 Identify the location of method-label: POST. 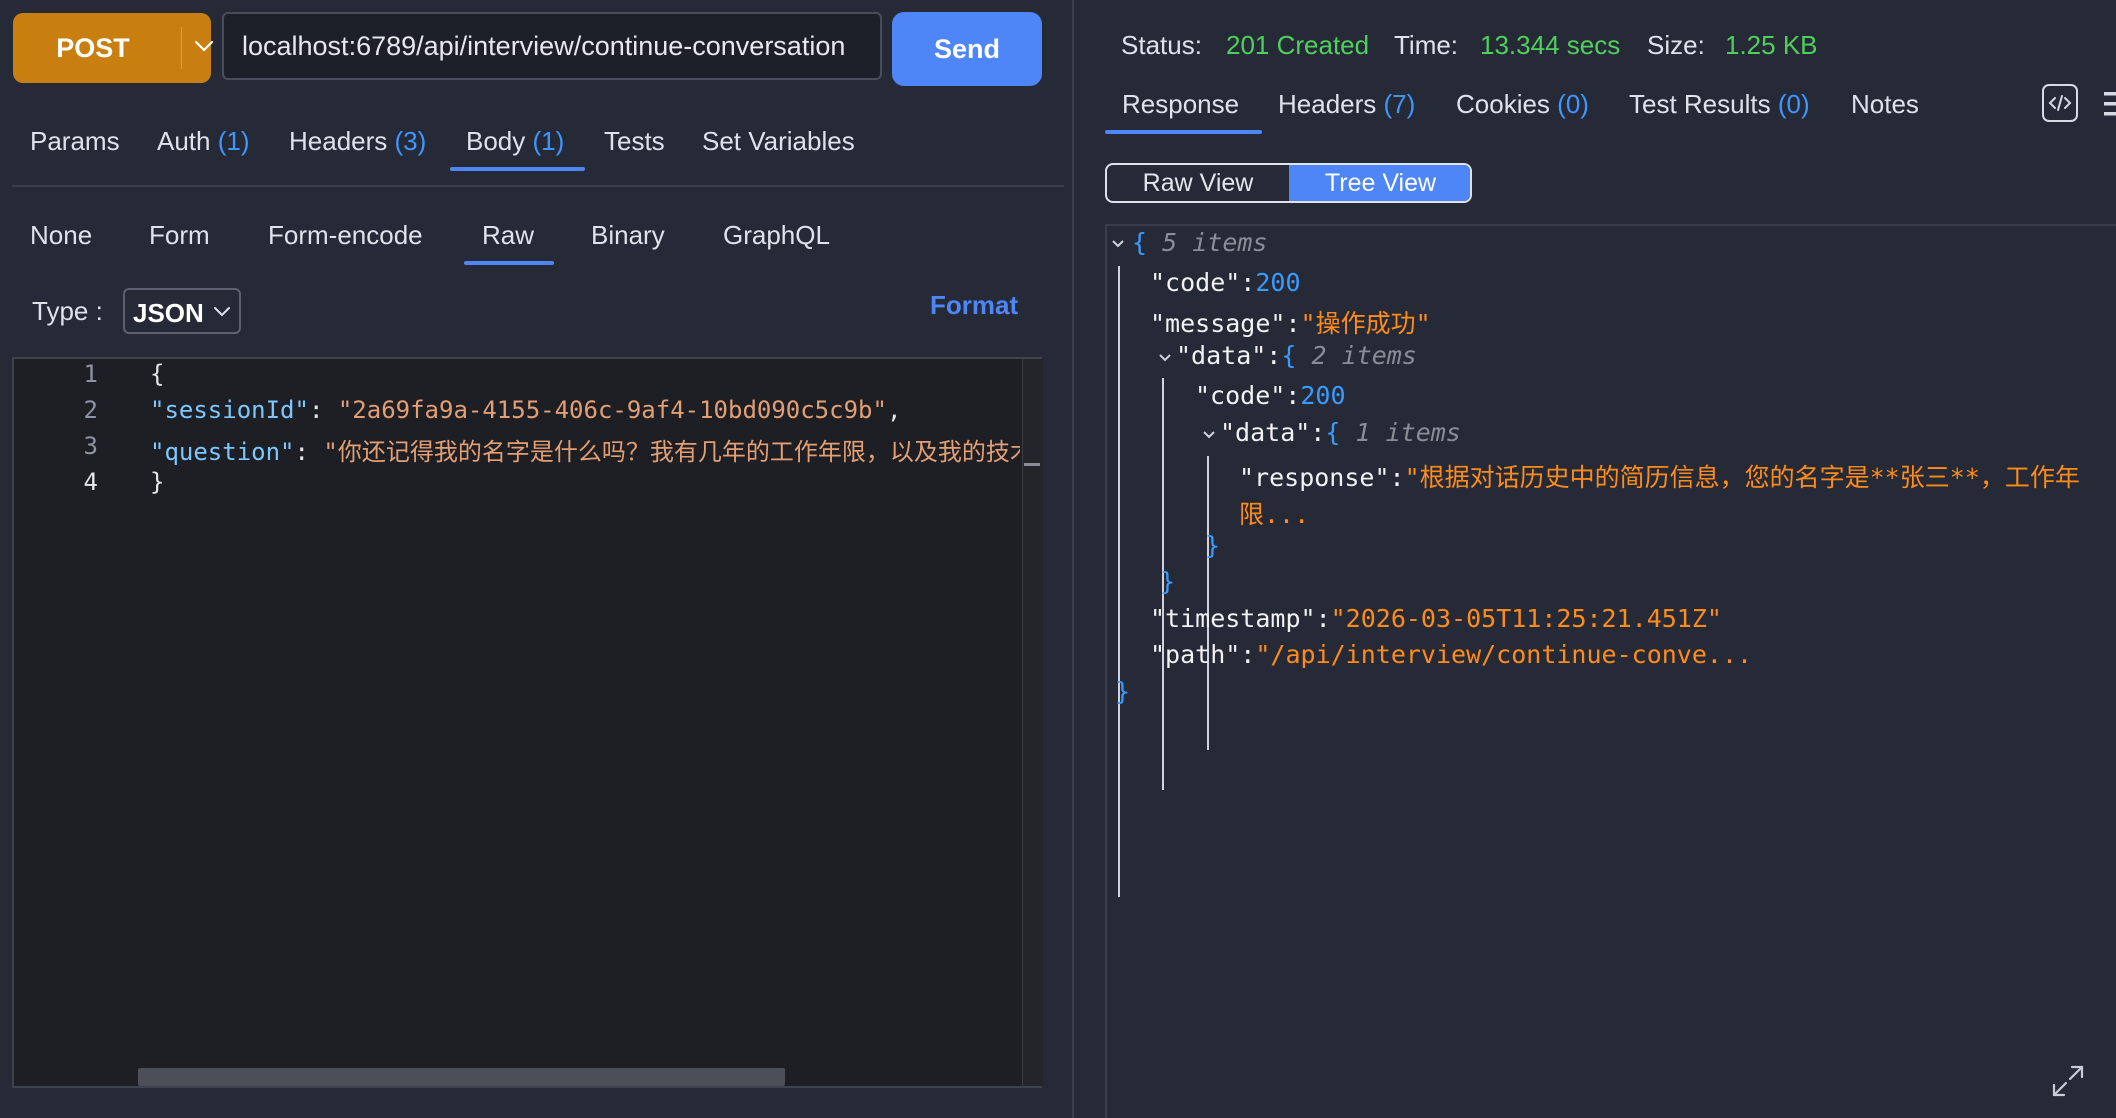
(93, 48).